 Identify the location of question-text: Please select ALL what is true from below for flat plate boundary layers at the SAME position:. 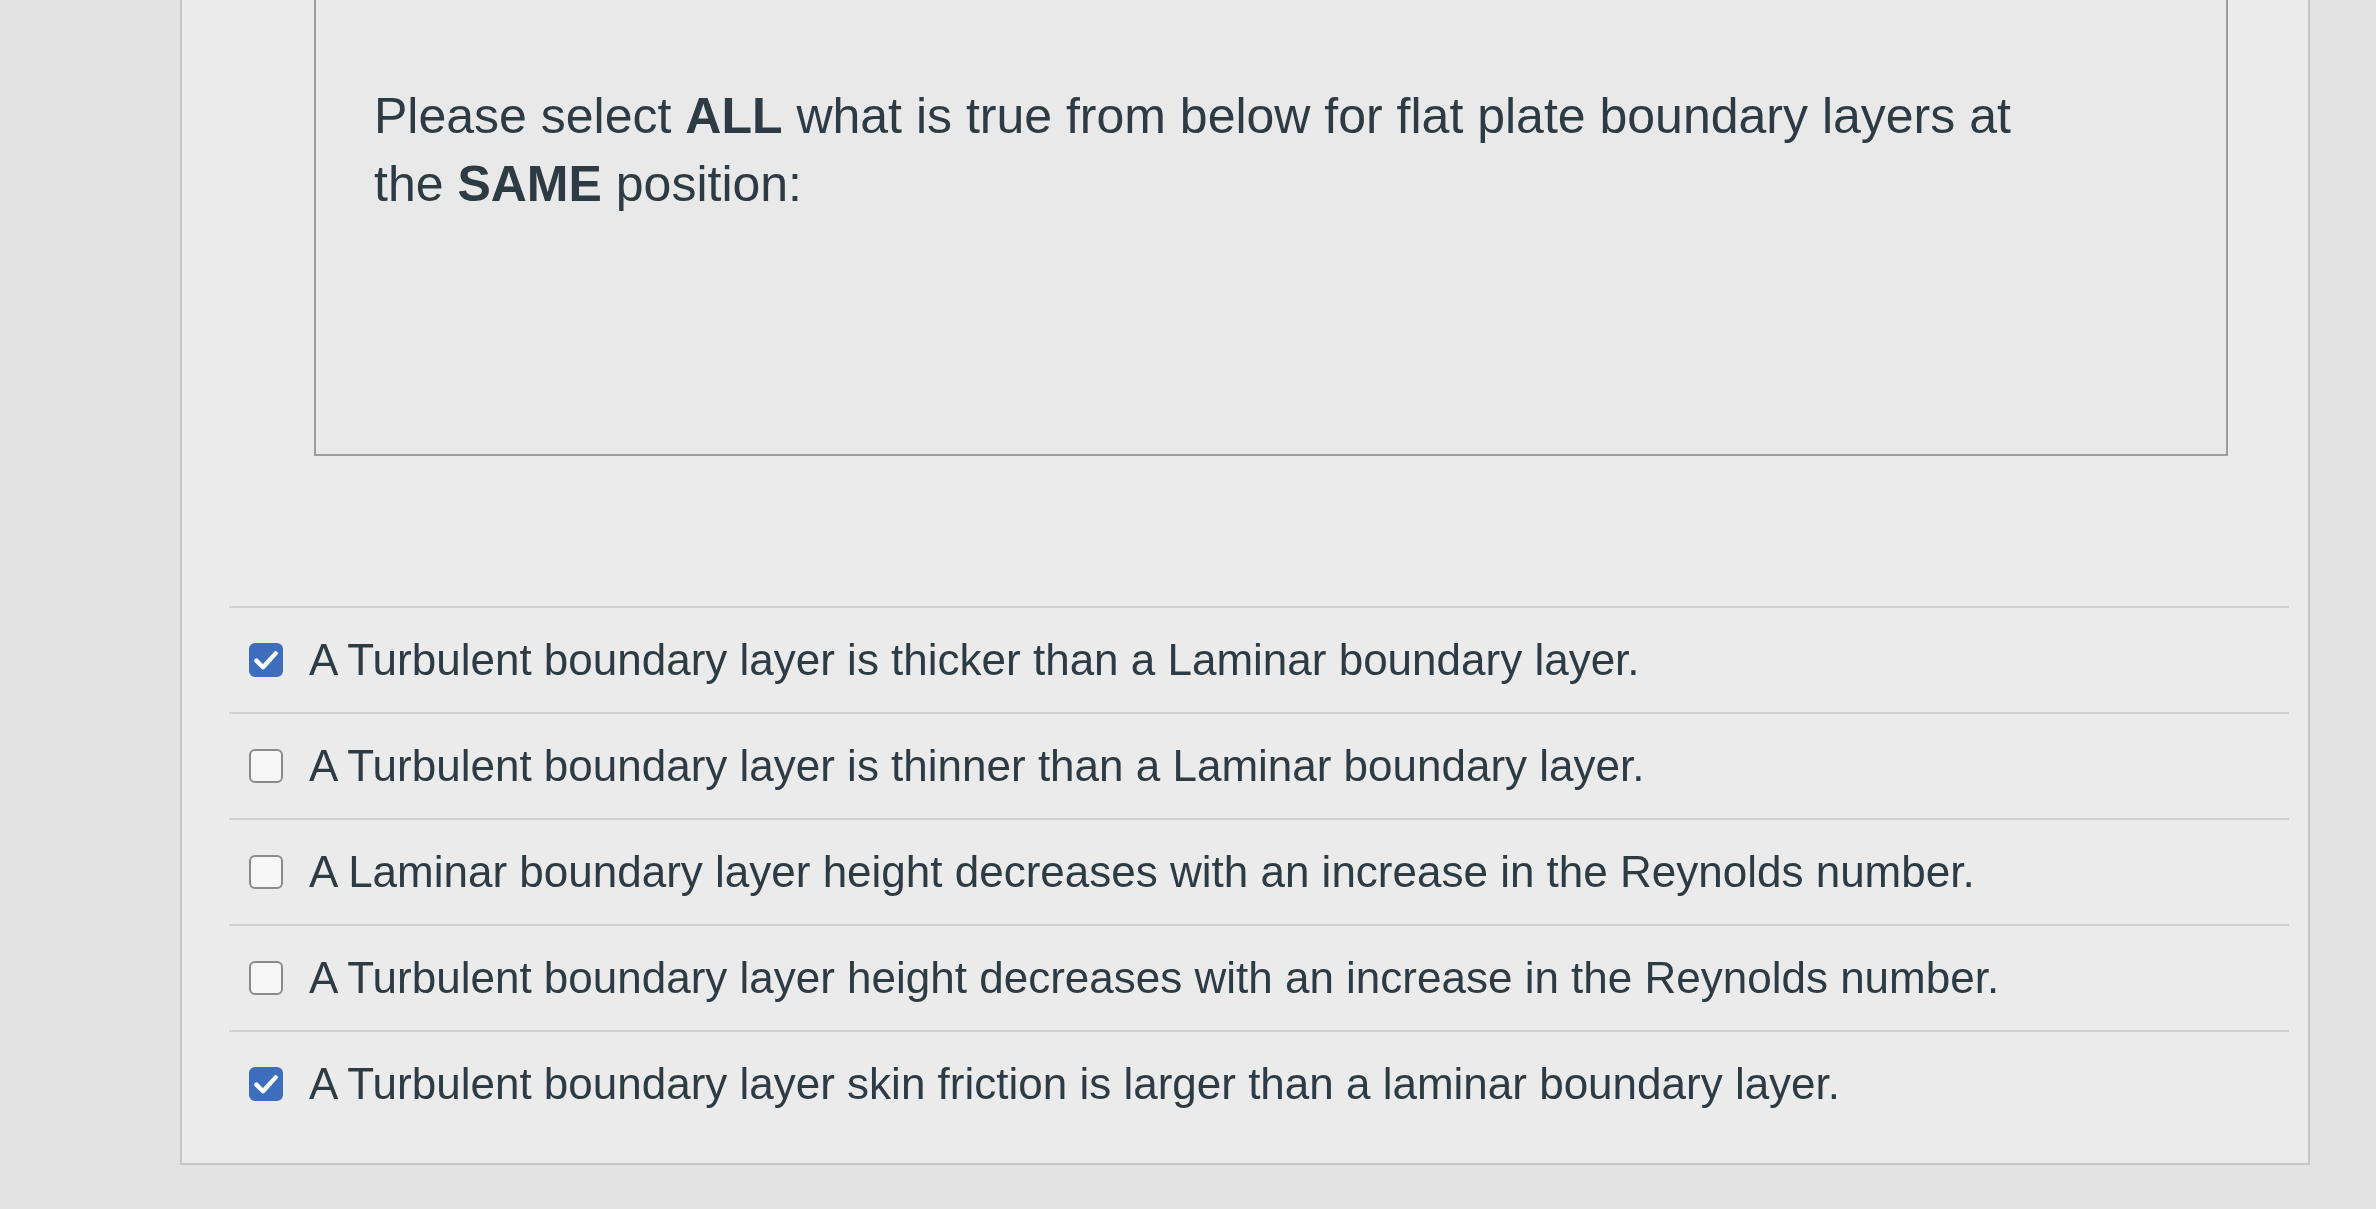
(1193, 150).